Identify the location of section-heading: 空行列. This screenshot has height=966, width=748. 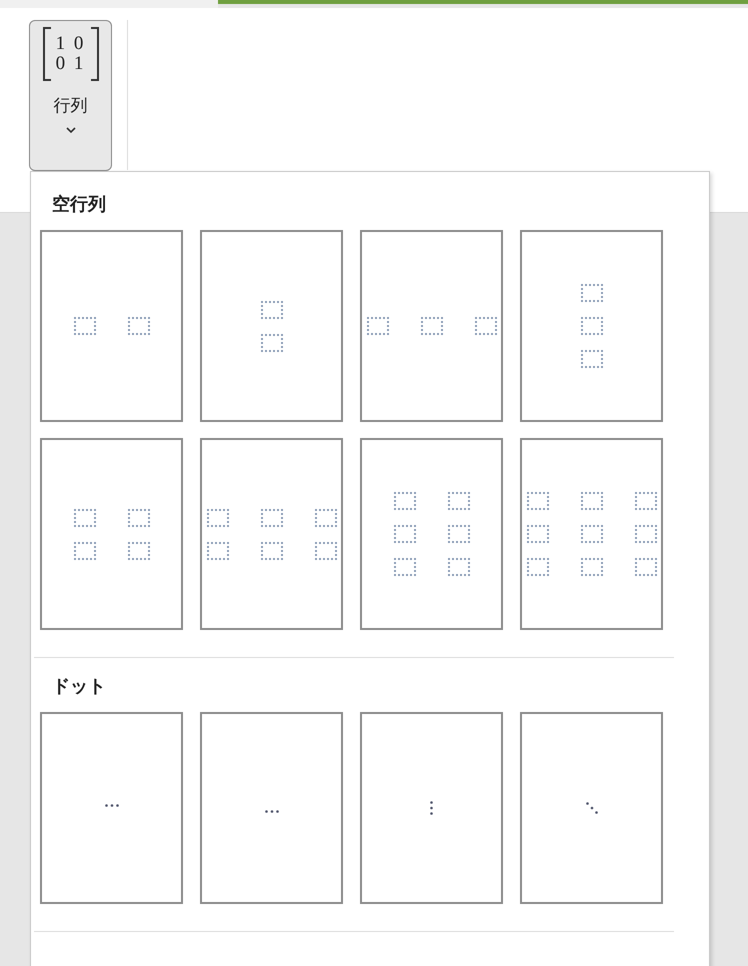
(79, 204).